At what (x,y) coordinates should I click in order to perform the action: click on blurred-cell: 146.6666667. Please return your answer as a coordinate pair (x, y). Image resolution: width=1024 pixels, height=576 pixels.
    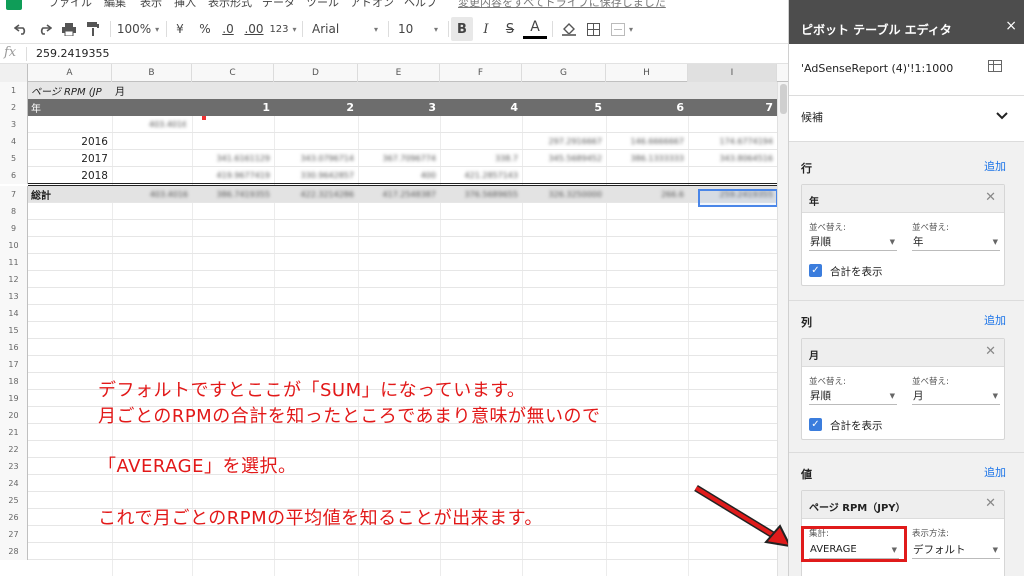
    Looking at the image, I should click on (647, 141).